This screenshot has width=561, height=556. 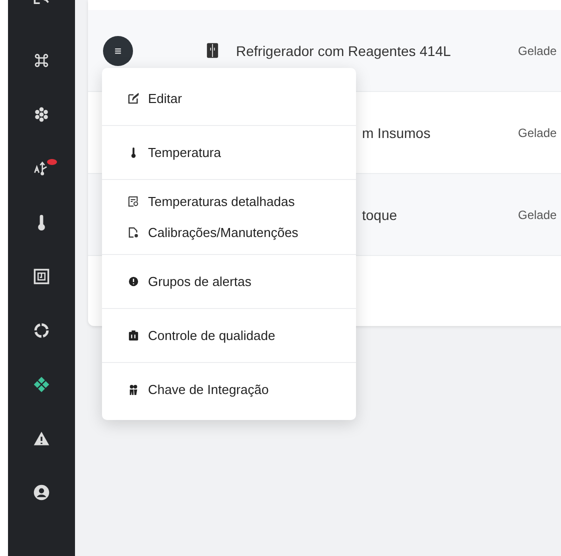 I want to click on user-icon, so click(x=41, y=492).